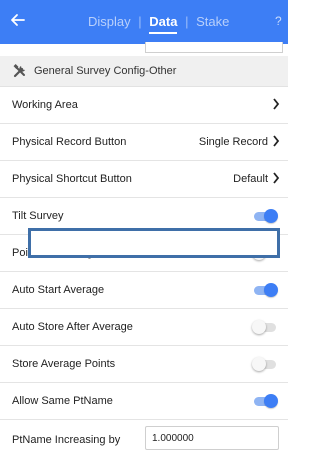 The image size is (320, 458). I want to click on row-label: Store Average Points, so click(64, 364).